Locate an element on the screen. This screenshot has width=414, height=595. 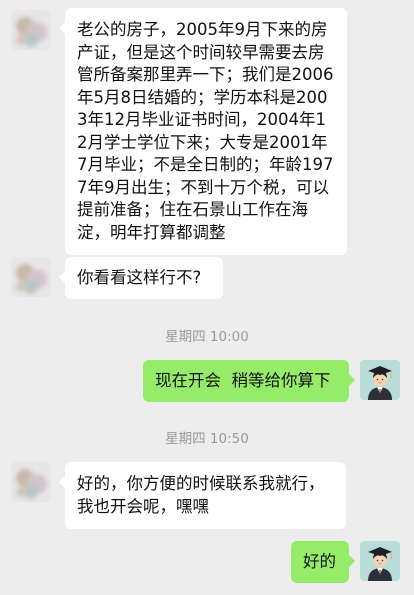
message-text: 好的 is located at coordinates (319, 561).